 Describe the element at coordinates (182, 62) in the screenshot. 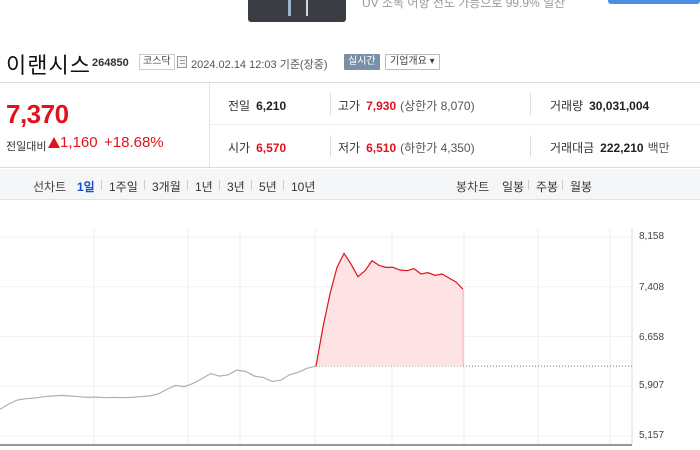

I see `document-icon` at that location.